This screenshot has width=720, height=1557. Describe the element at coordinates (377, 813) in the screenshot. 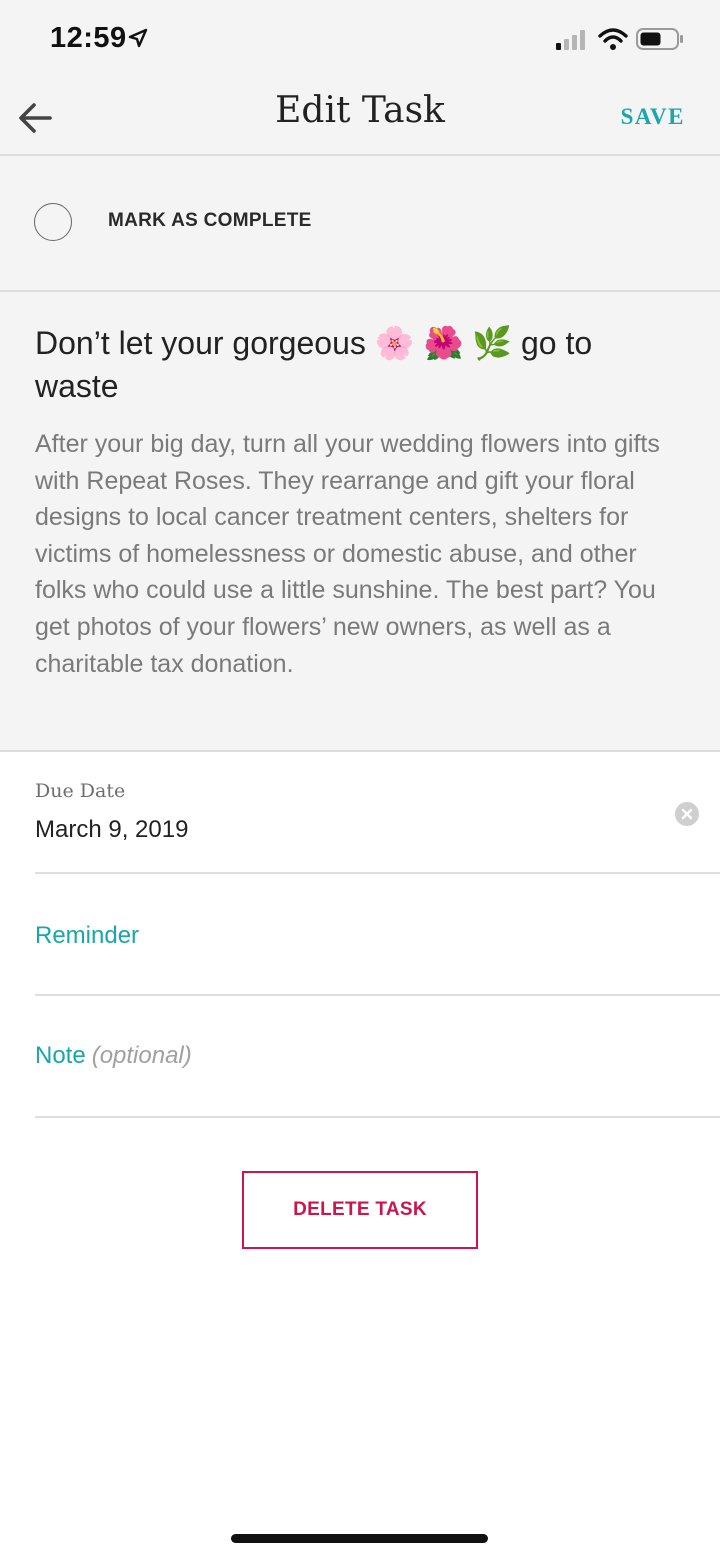

I see `due-date-field: Due Date March 9, 2019` at that location.